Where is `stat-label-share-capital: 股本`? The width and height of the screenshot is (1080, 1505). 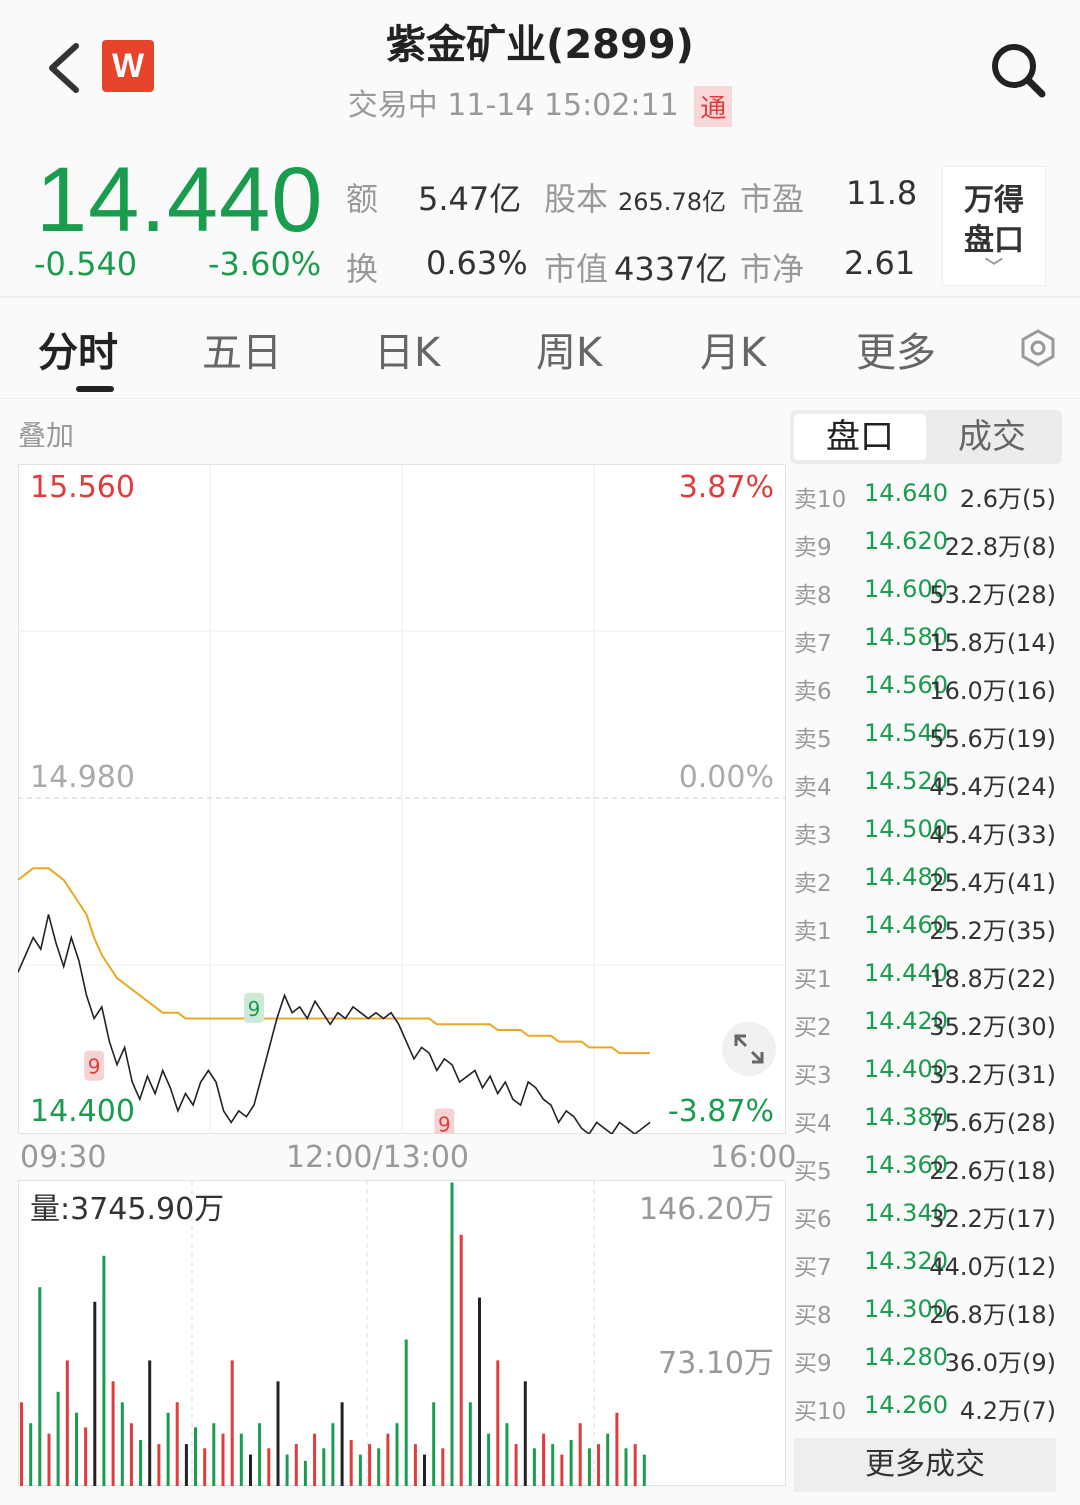 stat-label-share-capital: 股本 is located at coordinates (576, 199).